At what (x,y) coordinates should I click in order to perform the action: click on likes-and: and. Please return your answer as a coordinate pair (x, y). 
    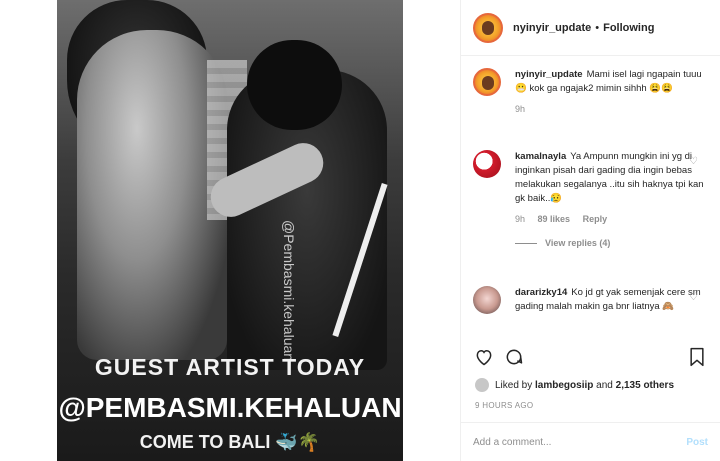
    Looking at the image, I should click on (604, 385).